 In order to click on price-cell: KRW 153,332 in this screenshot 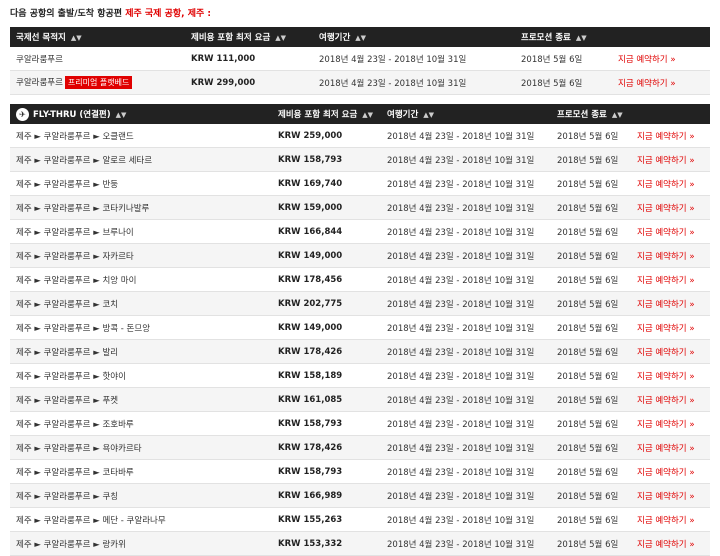, I will do `click(326, 543)`.